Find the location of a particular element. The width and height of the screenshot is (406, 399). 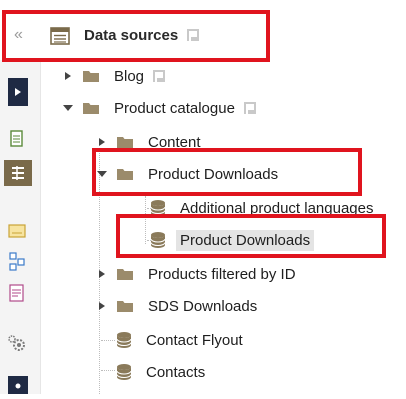

forms-icon is located at coordinates (17, 293).